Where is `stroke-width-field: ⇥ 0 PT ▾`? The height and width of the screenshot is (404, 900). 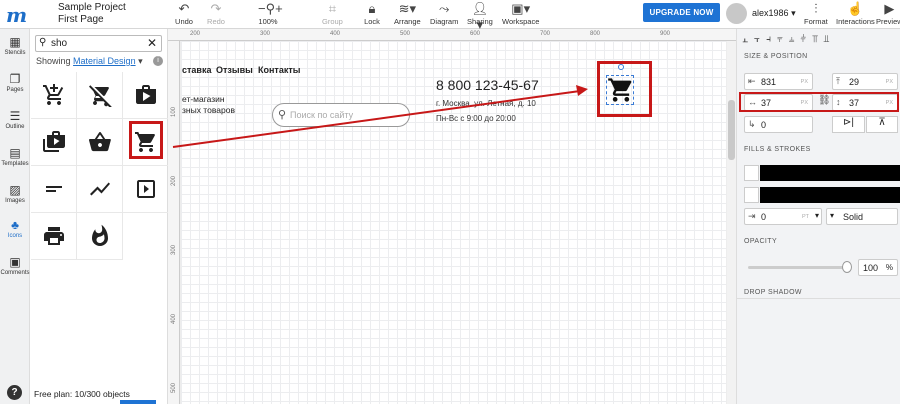
stroke-width-field: ⇥ 0 PT ▾ is located at coordinates (783, 216).